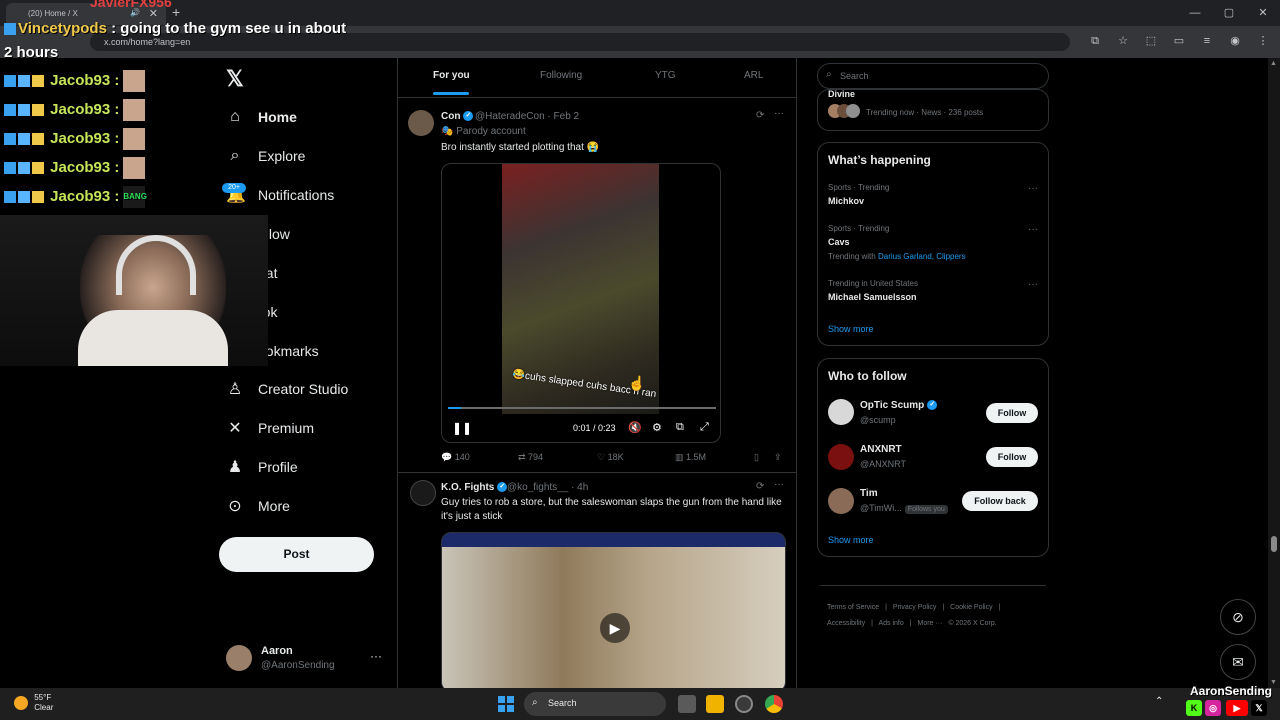 This screenshot has width=1280, height=720. I want to click on notification-count-badge: 20+, so click(234, 188).